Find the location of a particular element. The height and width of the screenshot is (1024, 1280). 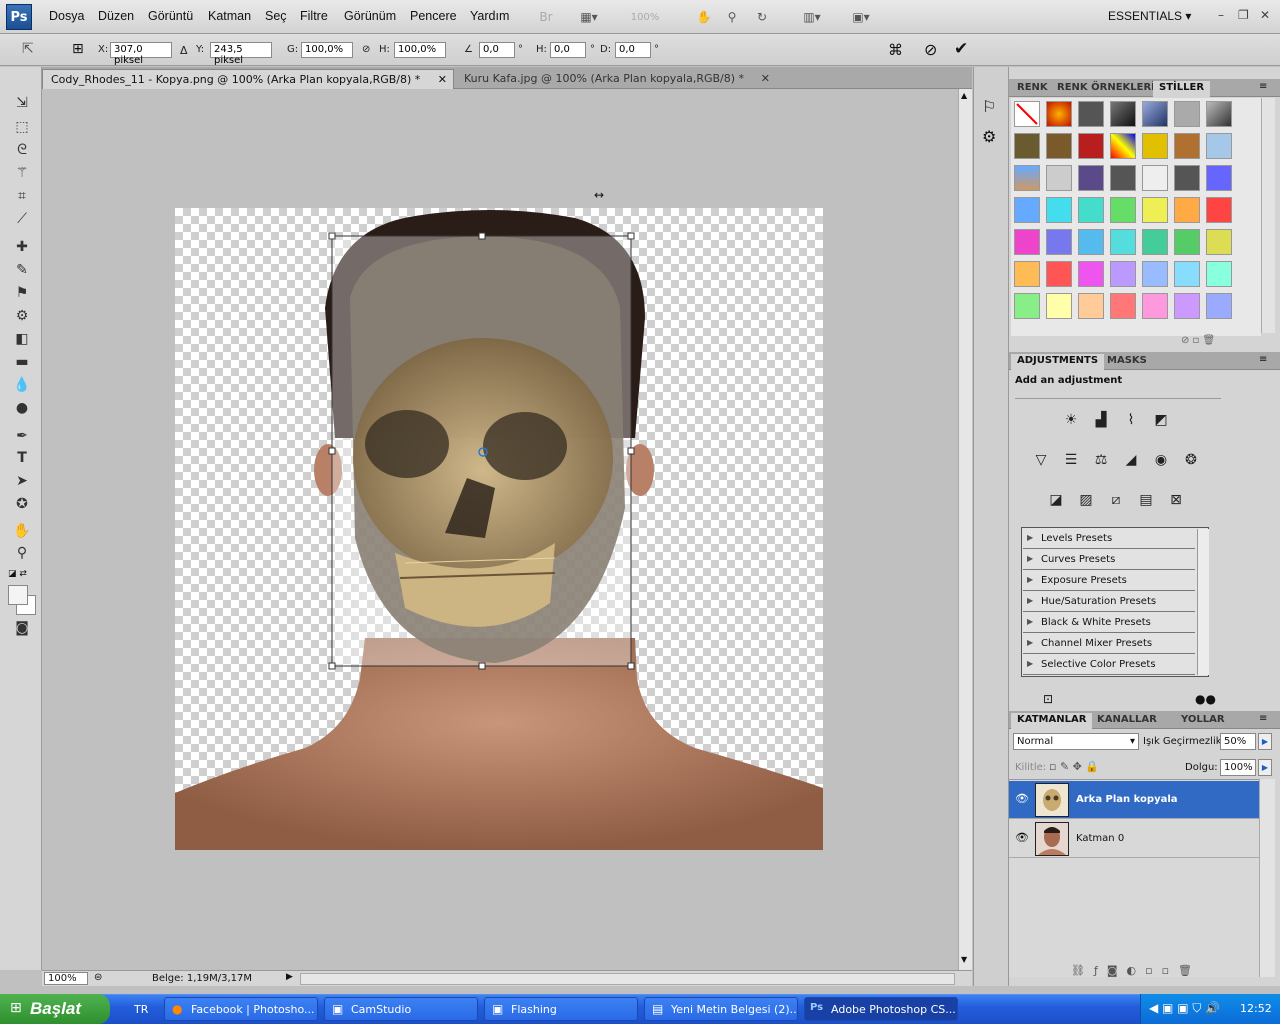

eraser-icon: ◧ is located at coordinates (22, 339).